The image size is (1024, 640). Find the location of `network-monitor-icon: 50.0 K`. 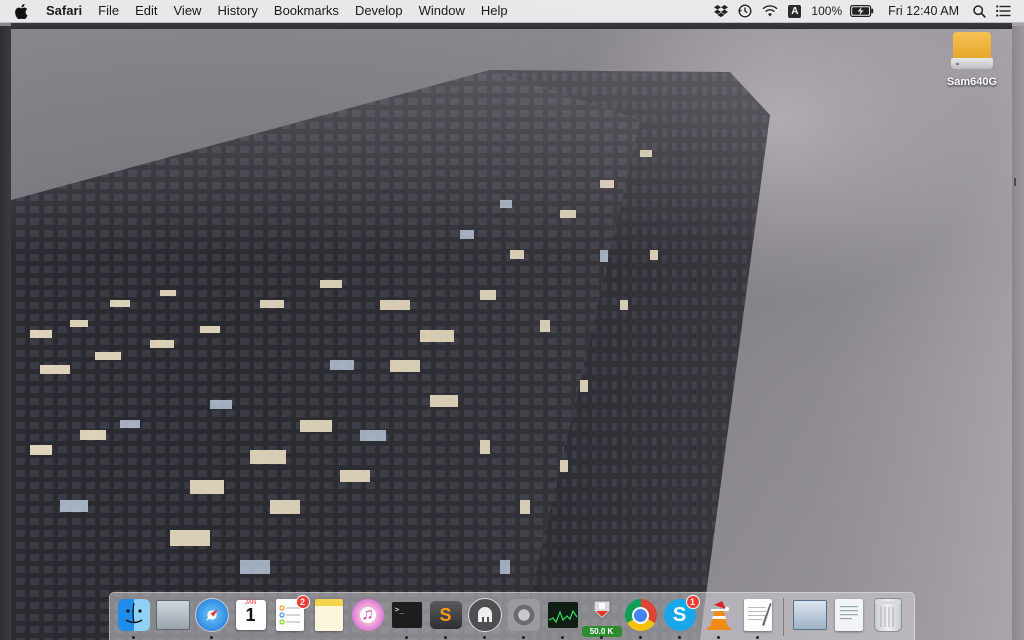

network-monitor-icon: 50.0 K is located at coordinates (601, 618).